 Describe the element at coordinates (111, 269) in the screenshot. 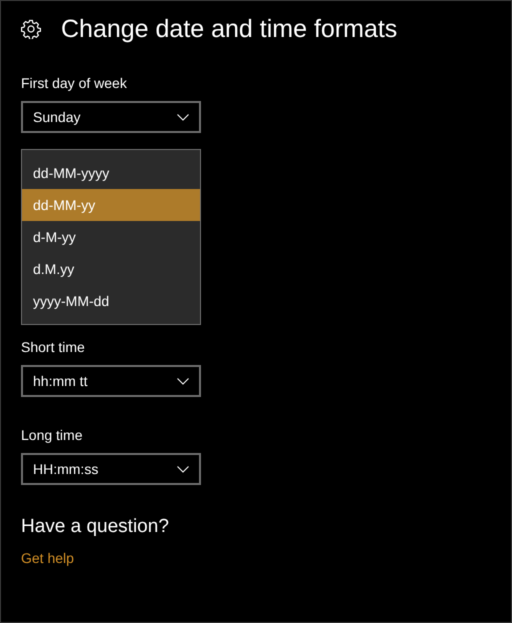

I see `dropdown-option: d.M.yy` at that location.